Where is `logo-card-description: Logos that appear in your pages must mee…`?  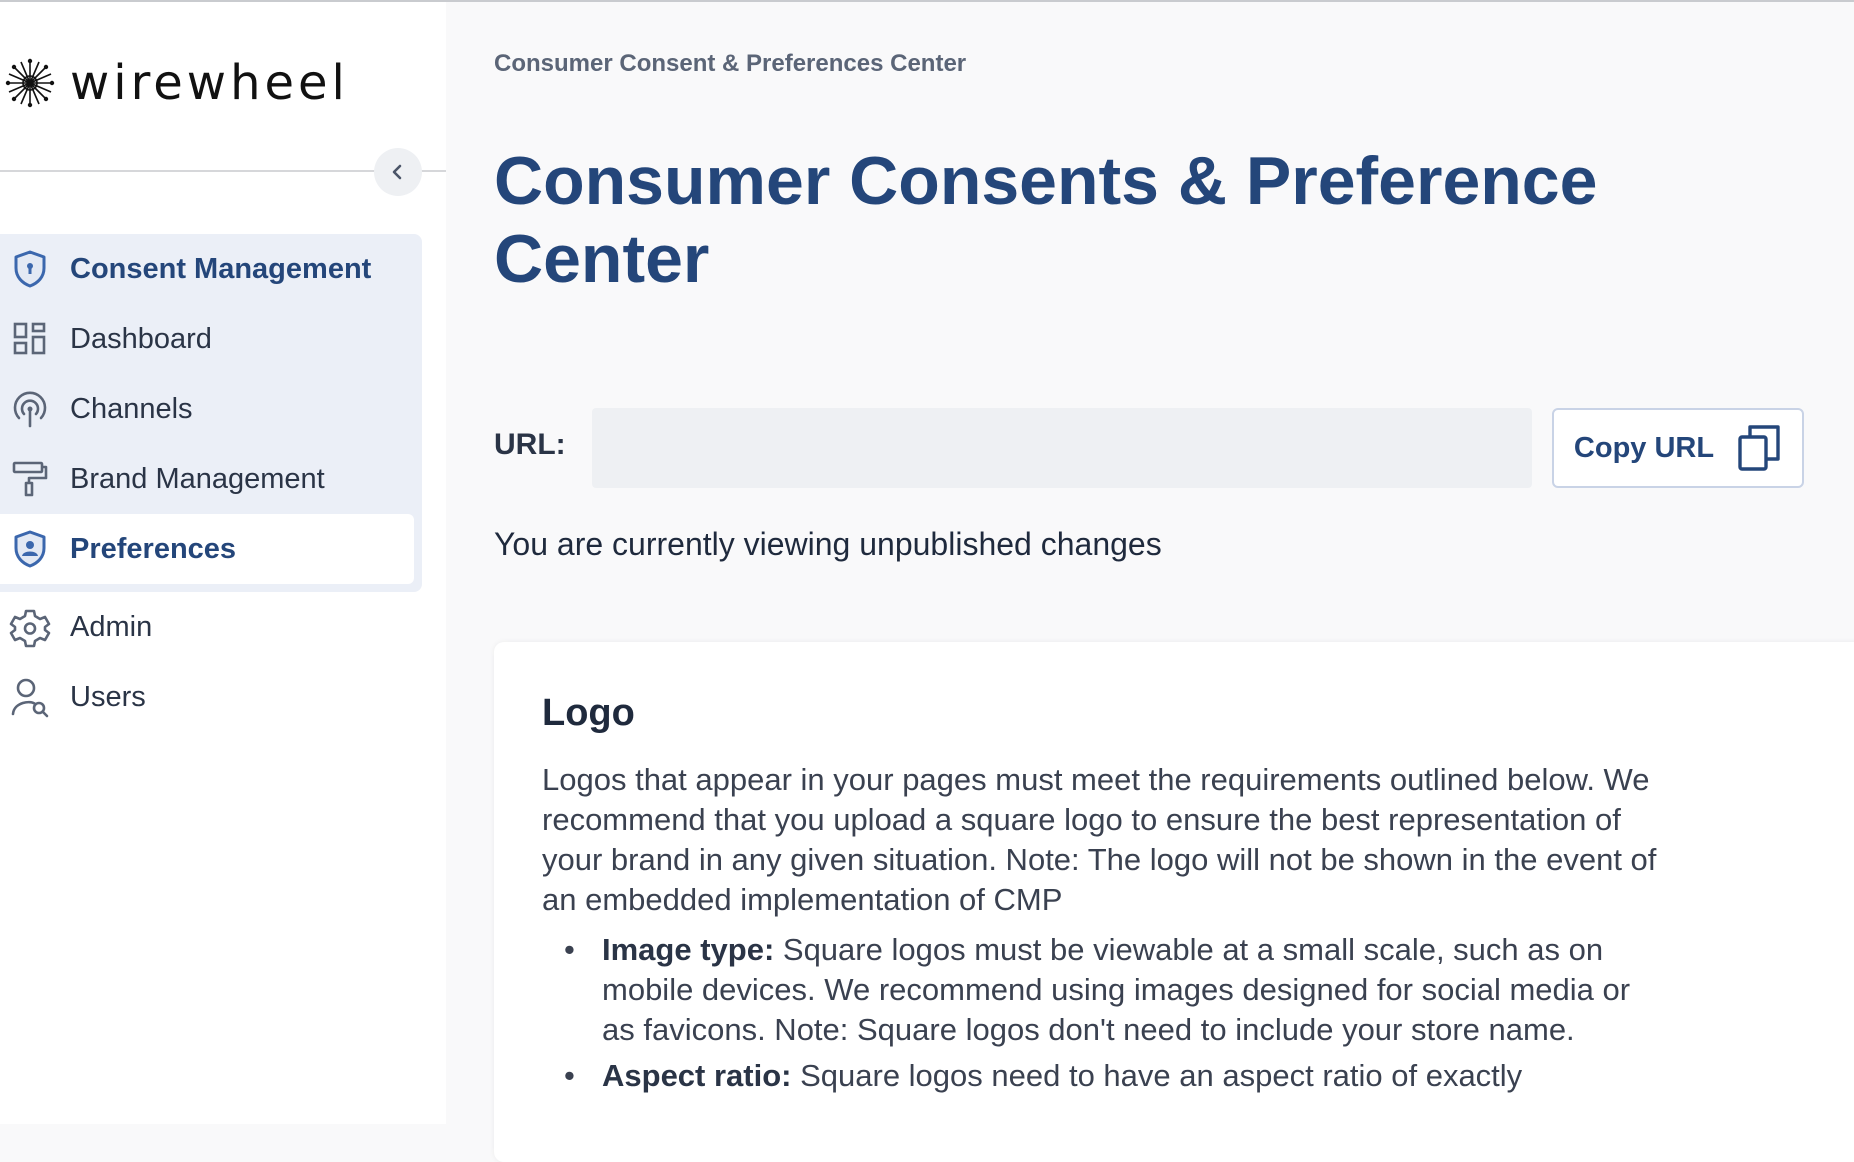
logo-card-description: Logos that appear in your pages must mee… is located at coordinates (1099, 839).